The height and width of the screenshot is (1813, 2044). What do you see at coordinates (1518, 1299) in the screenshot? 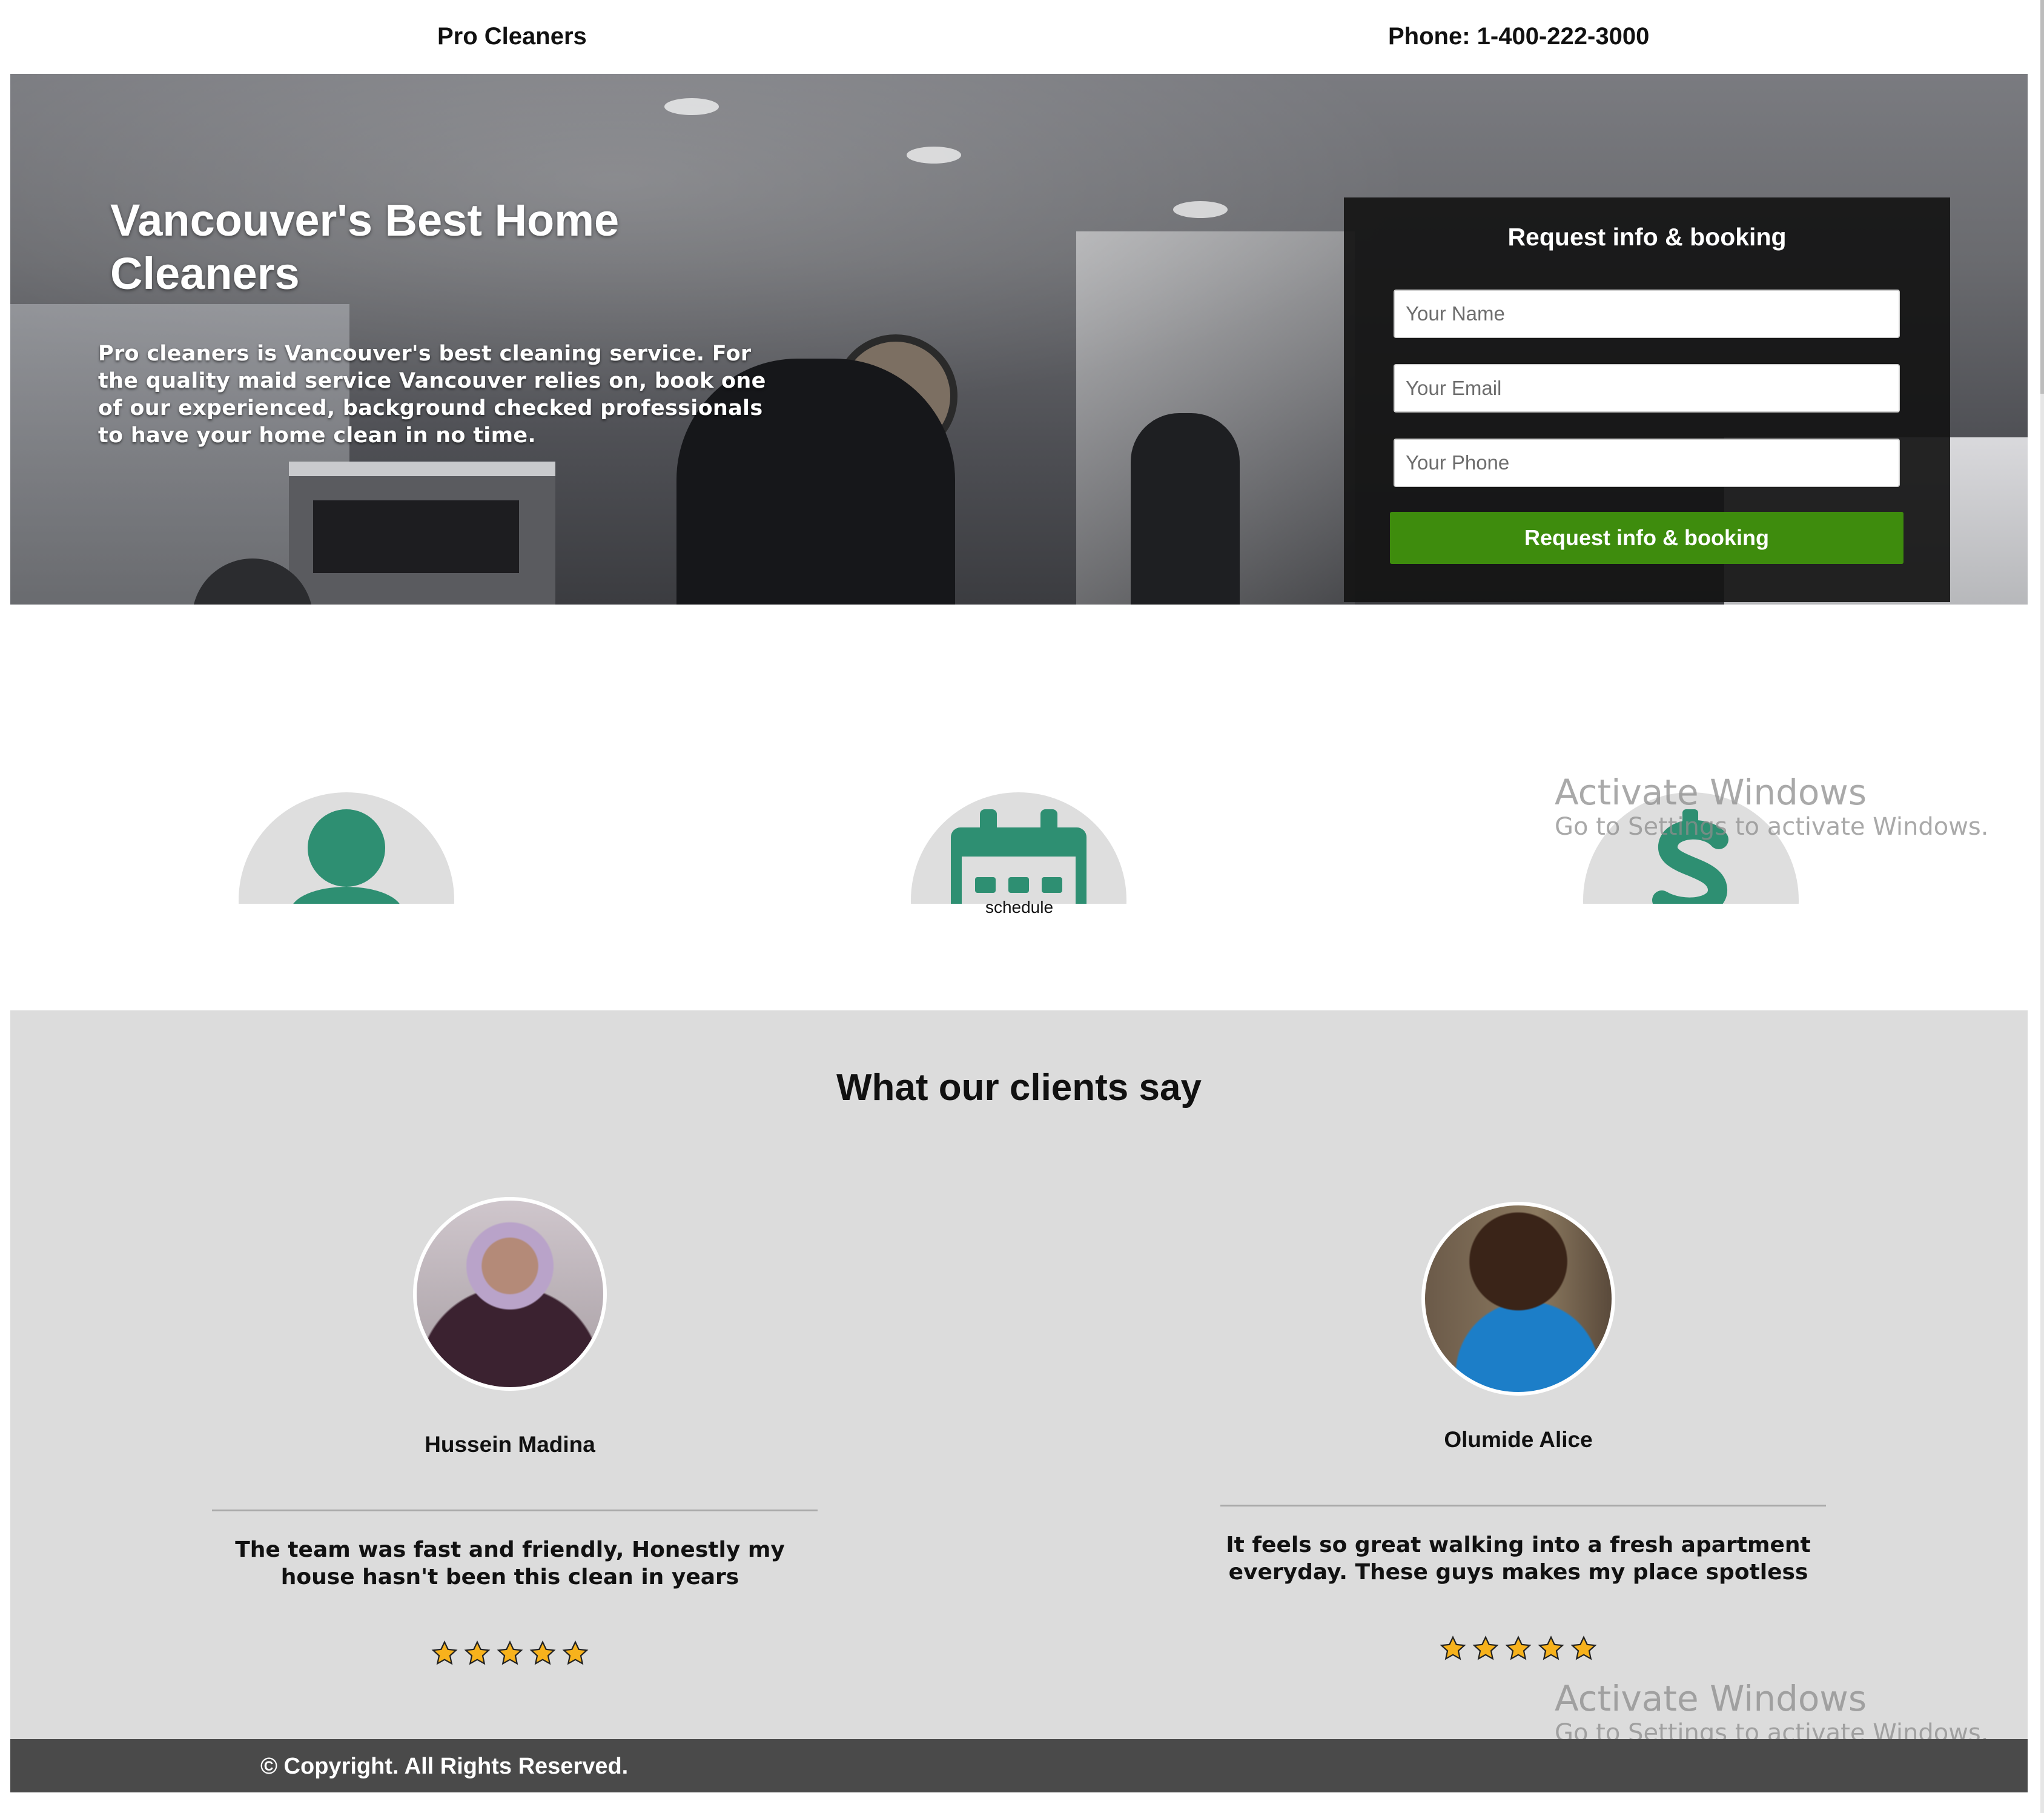
I see `avatar-olumide-alice` at bounding box center [1518, 1299].